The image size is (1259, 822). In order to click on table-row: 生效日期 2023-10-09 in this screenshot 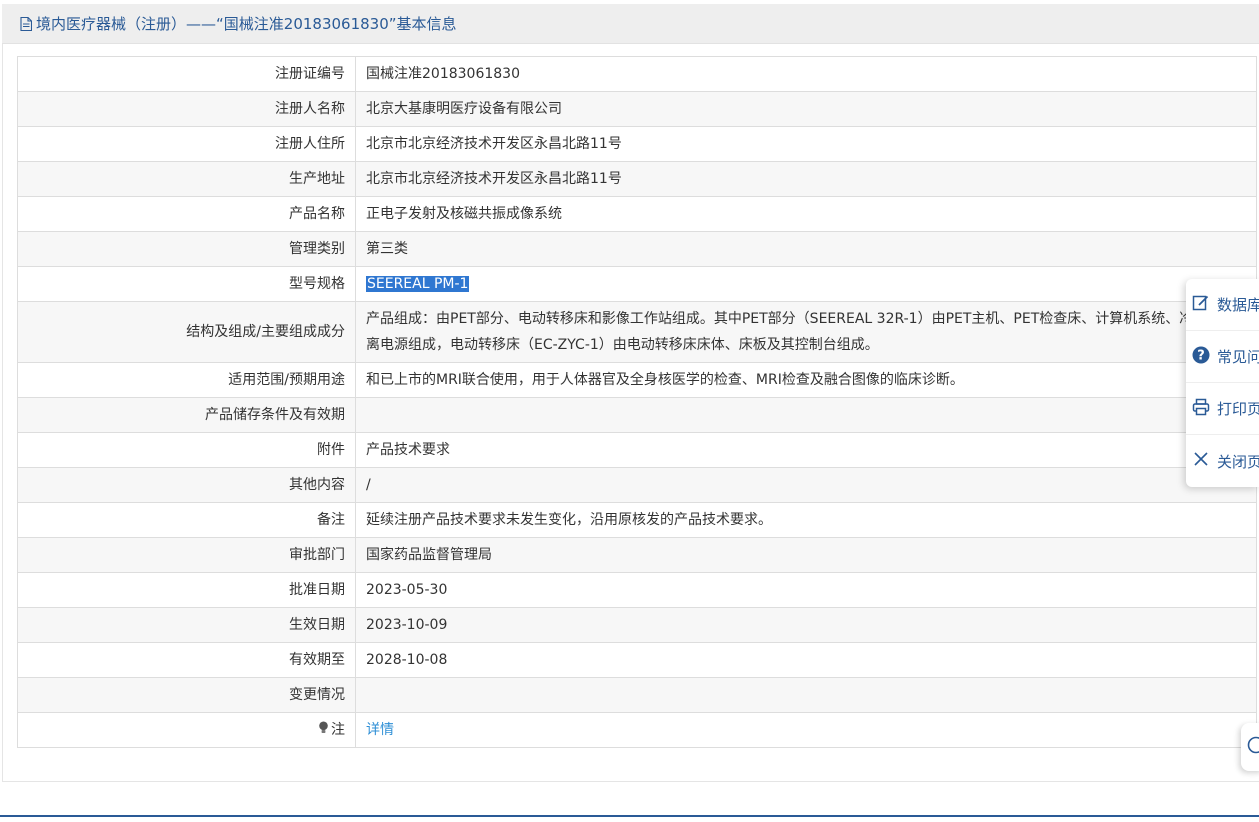, I will do `click(637, 625)`.